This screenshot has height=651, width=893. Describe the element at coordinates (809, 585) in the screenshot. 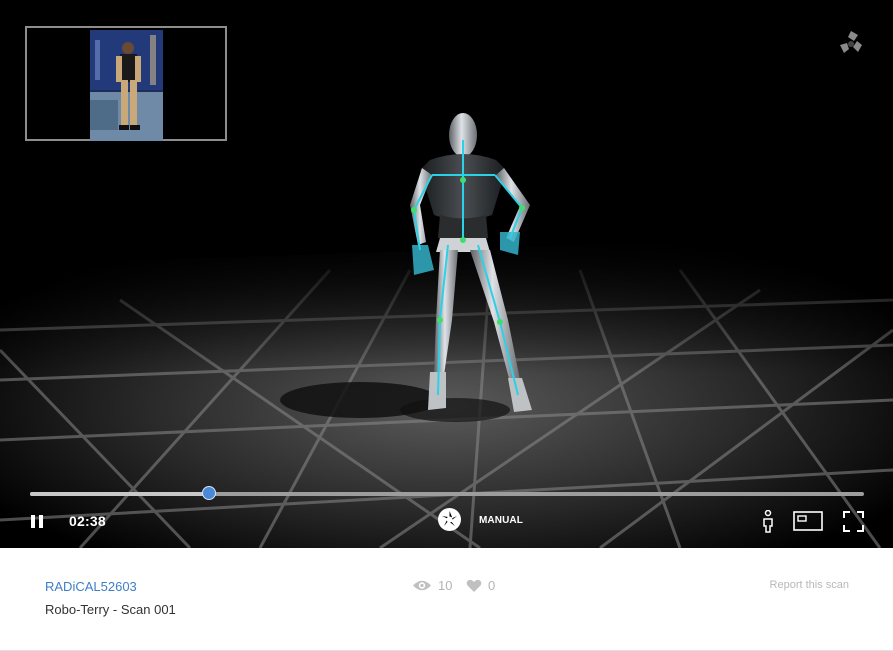

I see `report-scan-link: Report this scan` at that location.